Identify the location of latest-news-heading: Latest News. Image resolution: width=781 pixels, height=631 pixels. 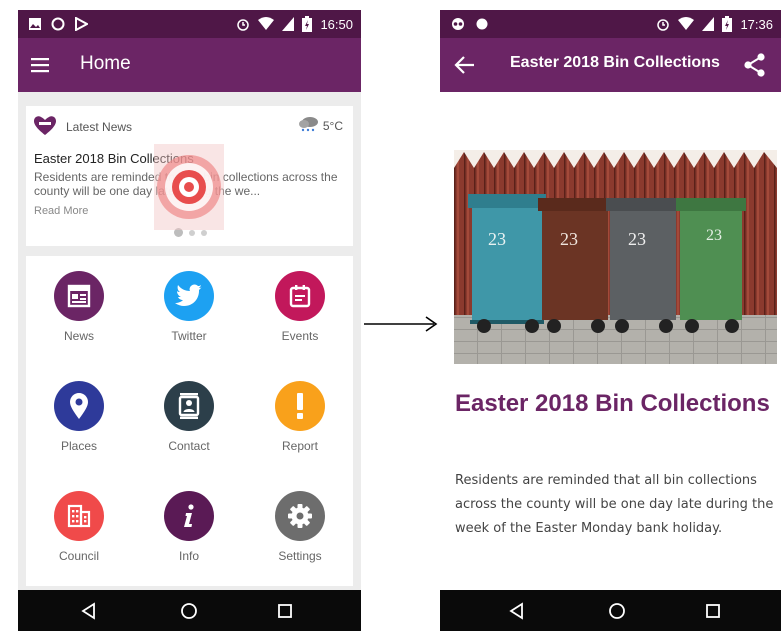
(99, 127).